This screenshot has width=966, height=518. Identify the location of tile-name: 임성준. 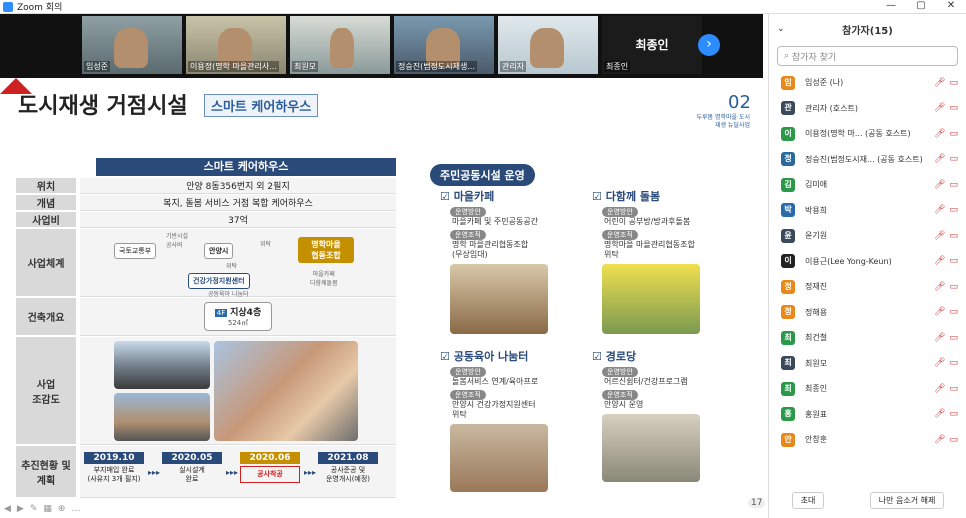
(97, 66).